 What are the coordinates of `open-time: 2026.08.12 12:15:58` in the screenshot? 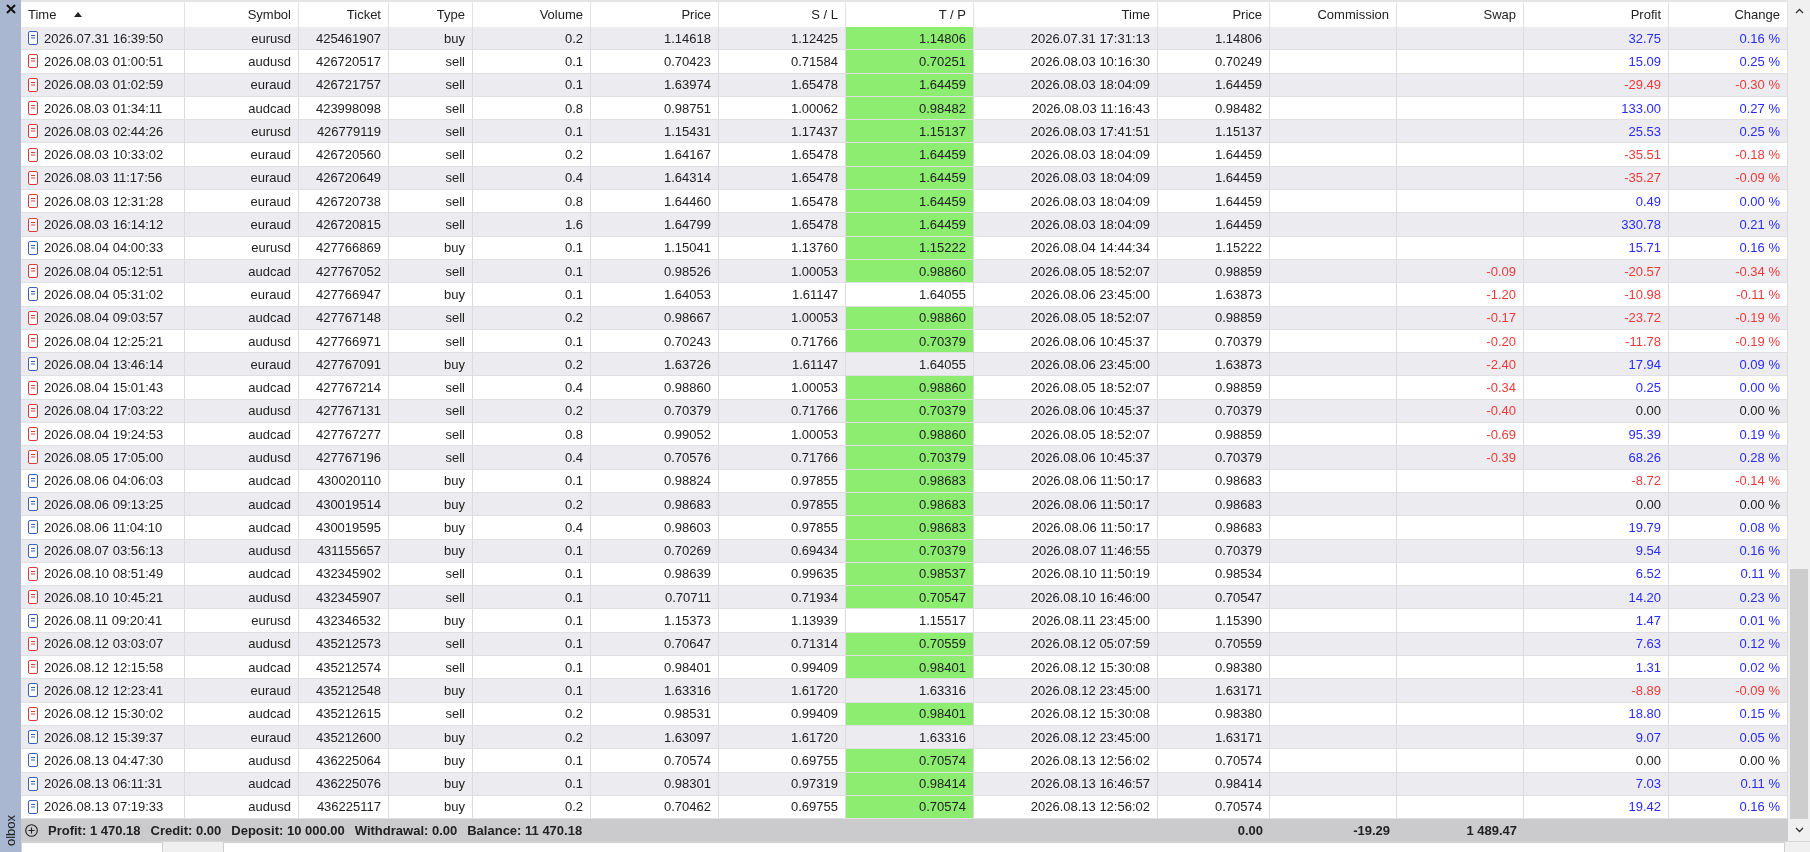 It's located at (104, 667).